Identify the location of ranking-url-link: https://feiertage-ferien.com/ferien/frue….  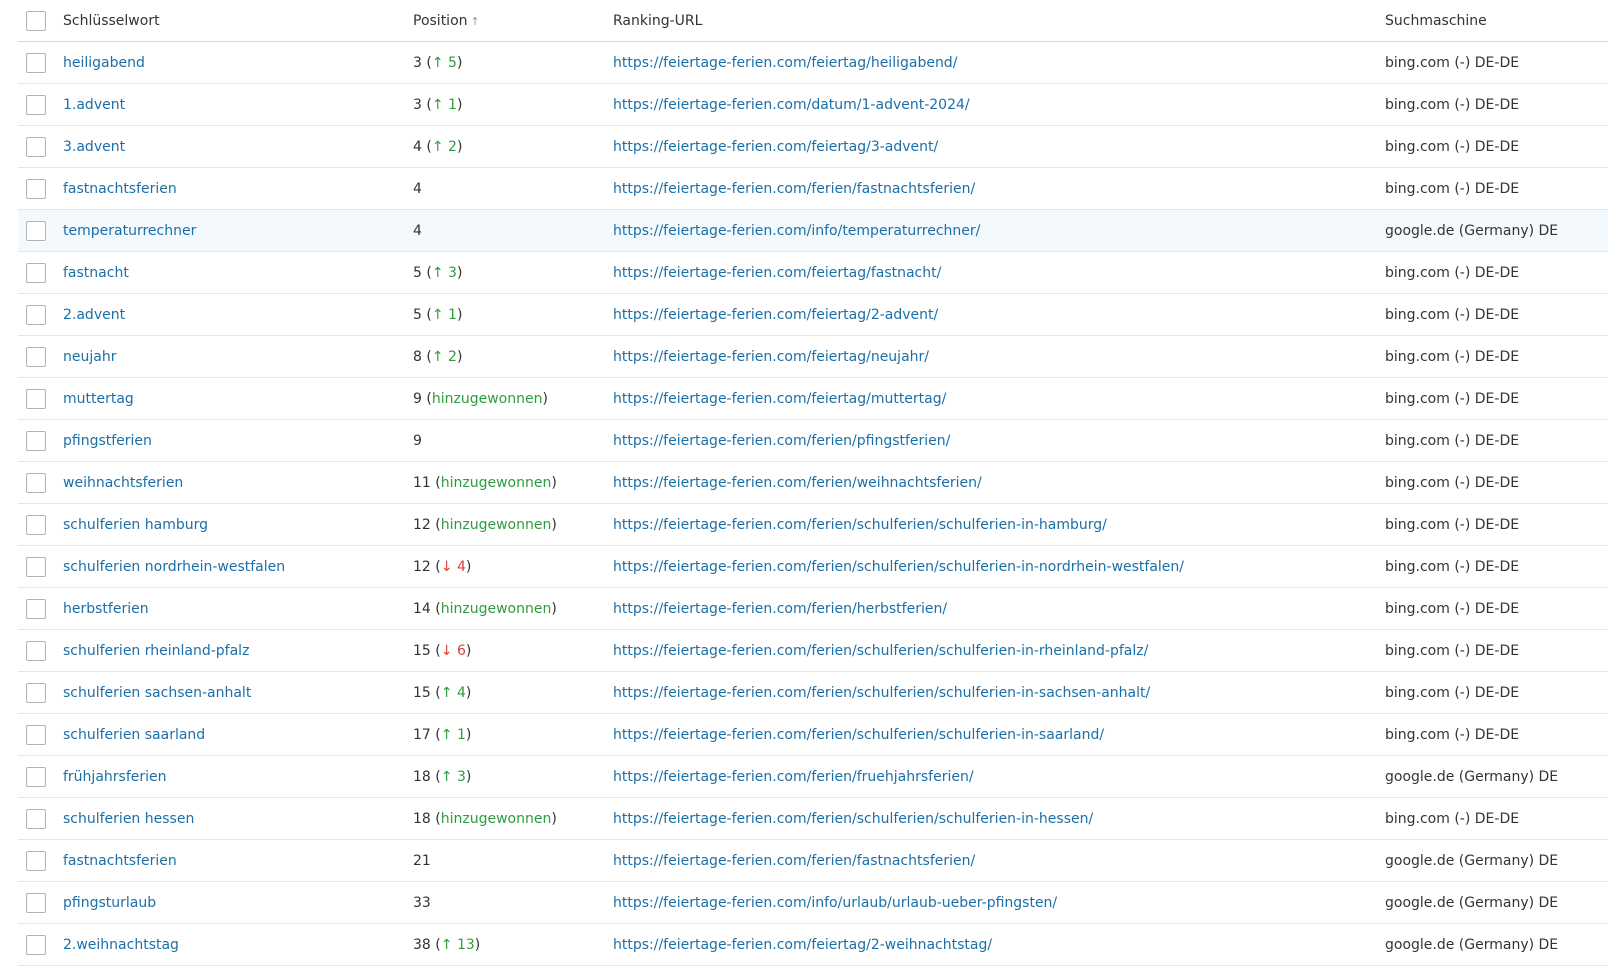
(793, 777).